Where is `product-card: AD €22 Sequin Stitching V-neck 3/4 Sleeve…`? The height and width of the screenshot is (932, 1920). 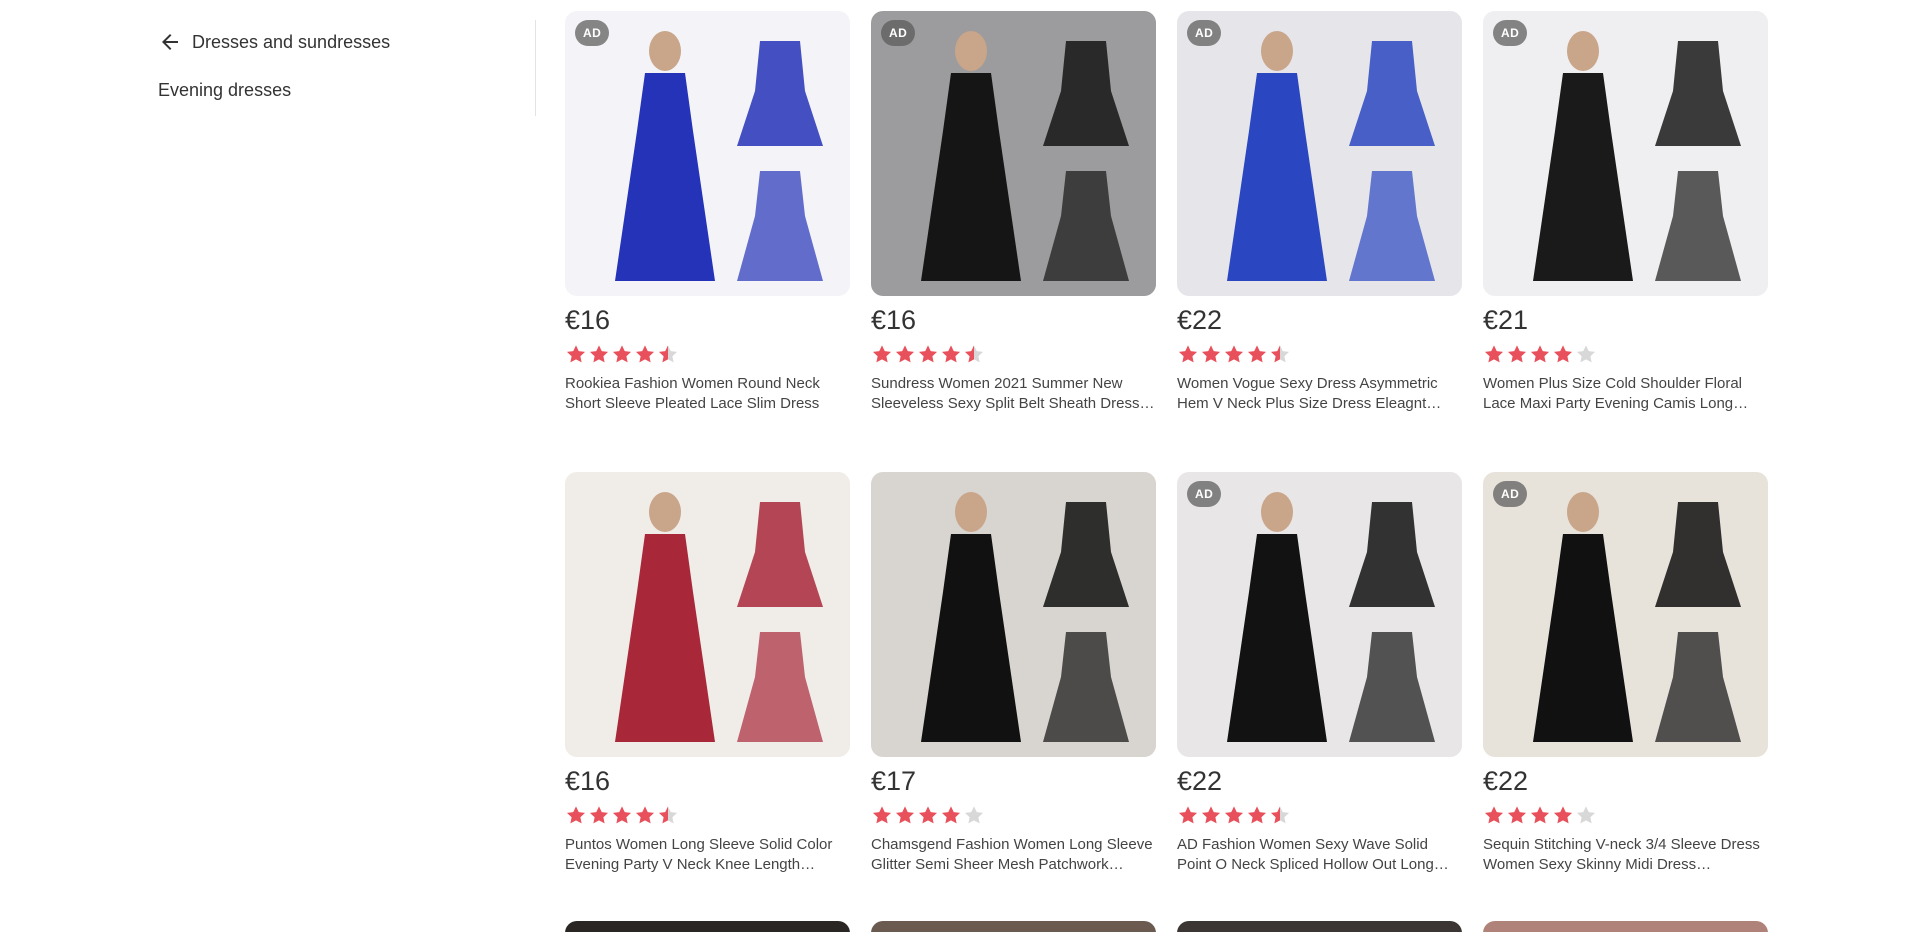
product-card: AD €22 Sequin Stitching V-neck 3/4 Sleeve… is located at coordinates (1625, 673).